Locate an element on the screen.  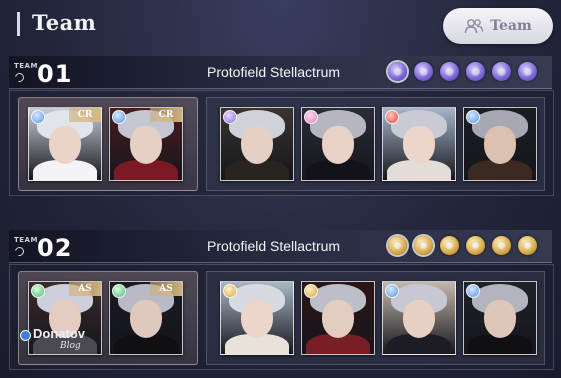
support-card-group: CR CR is located at coordinates (108, 144).